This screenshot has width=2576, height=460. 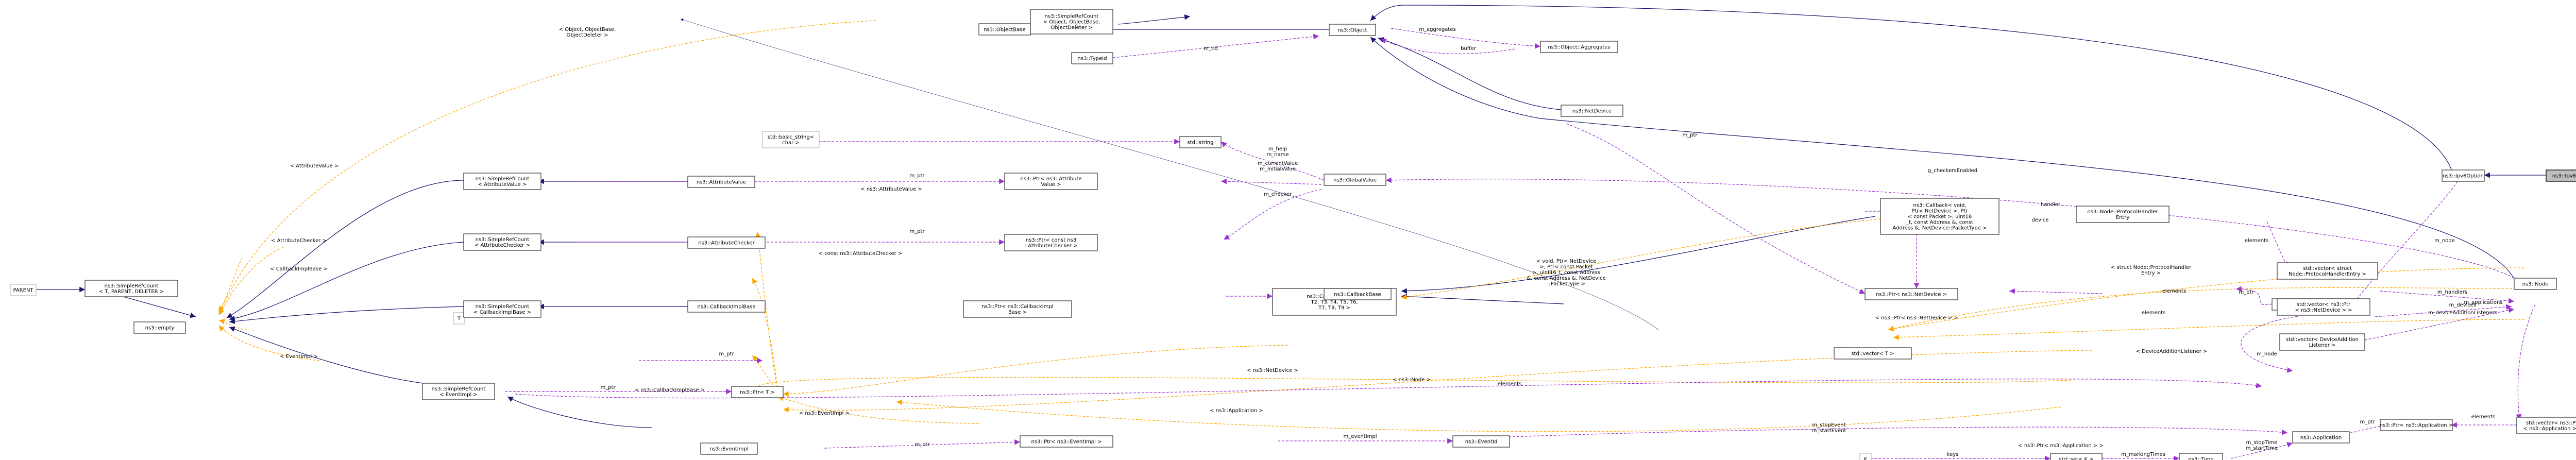 I want to click on node-attrChecker: ns3::AttributeChecker, so click(x=726, y=242).